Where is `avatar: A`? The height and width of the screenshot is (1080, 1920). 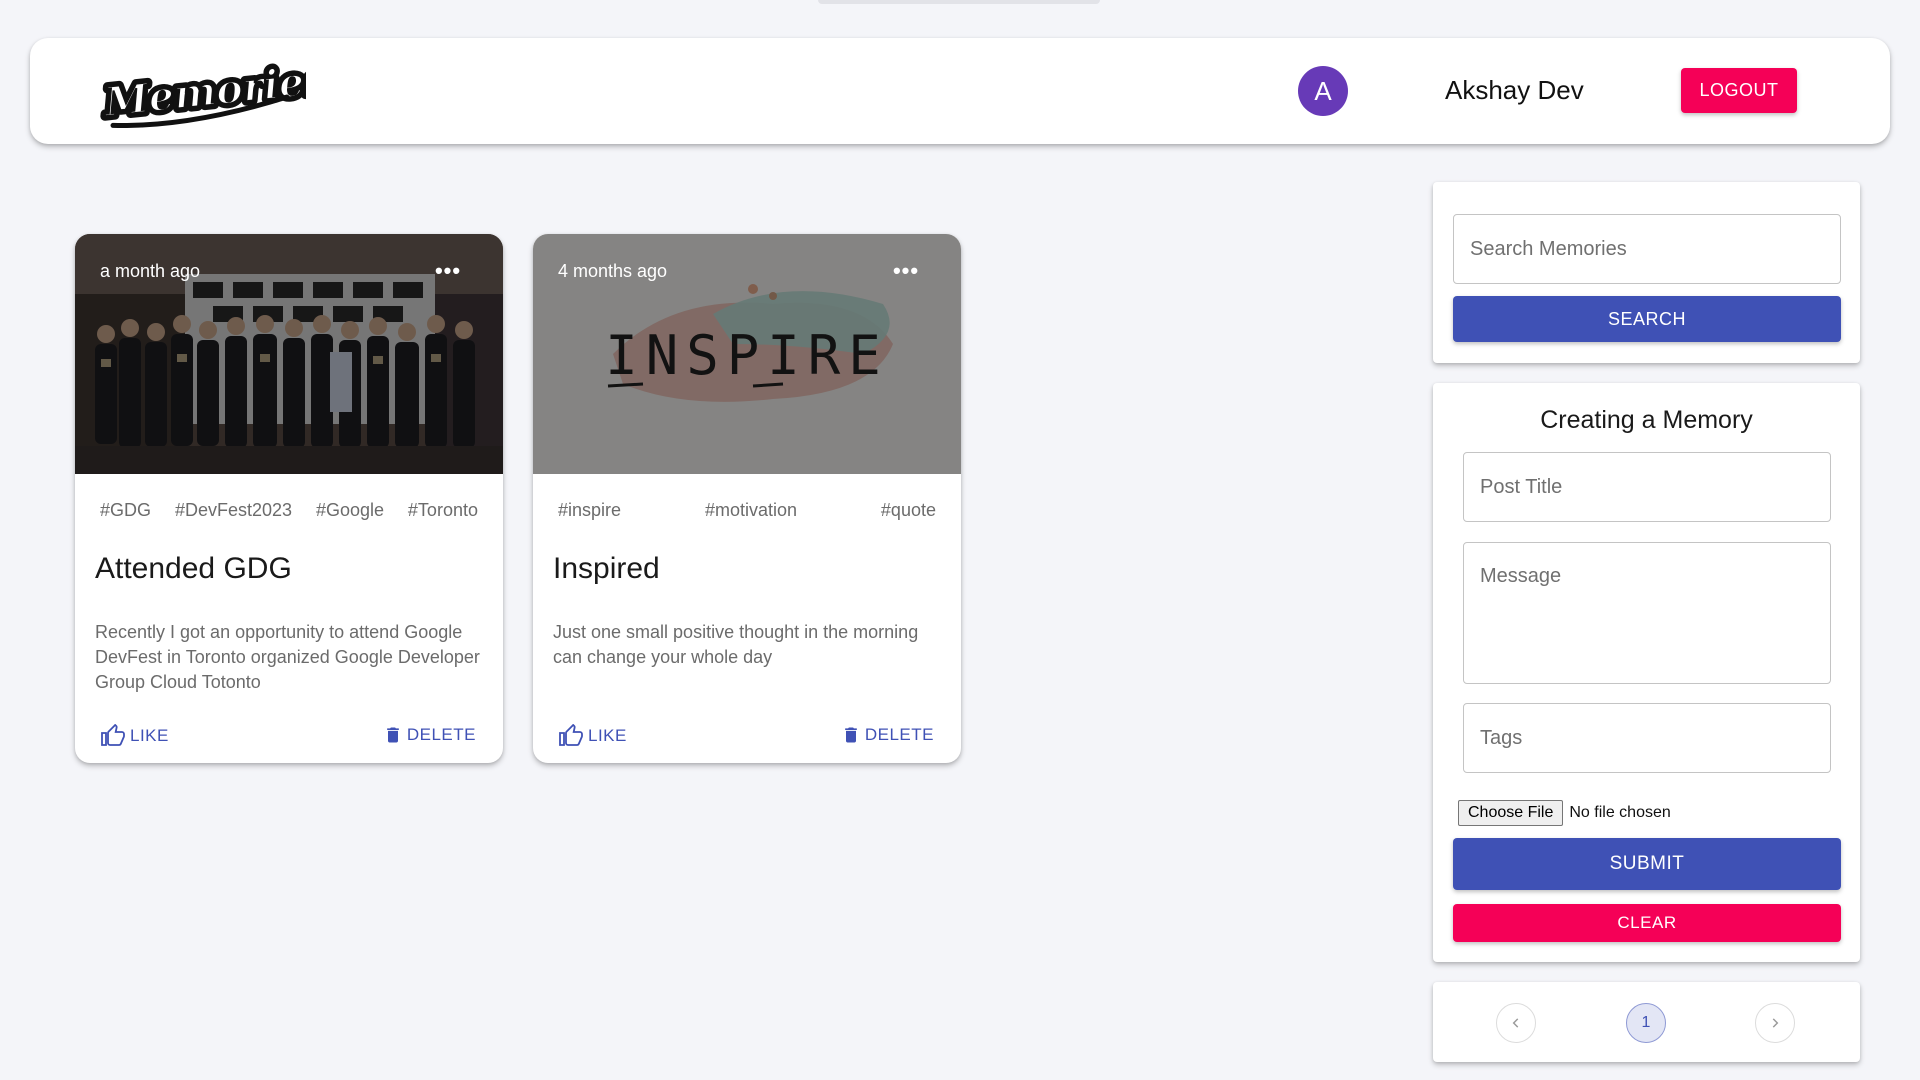 avatar: A is located at coordinates (1323, 91).